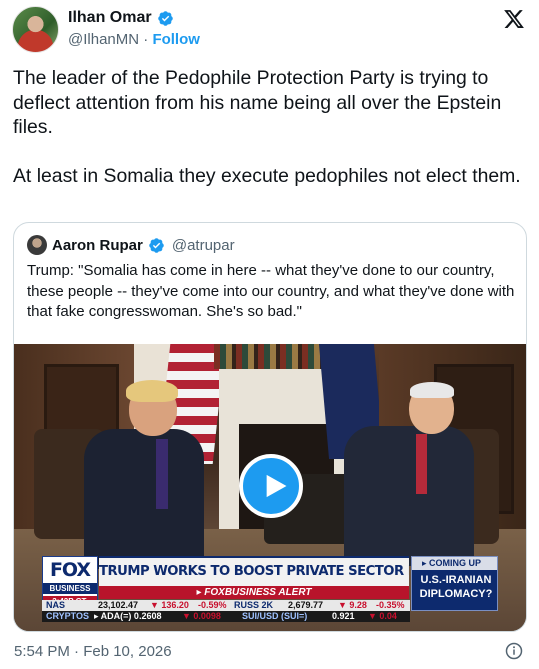  I want to click on ticker-value: ▸ ADA(=) 0.2608, so click(128, 616).